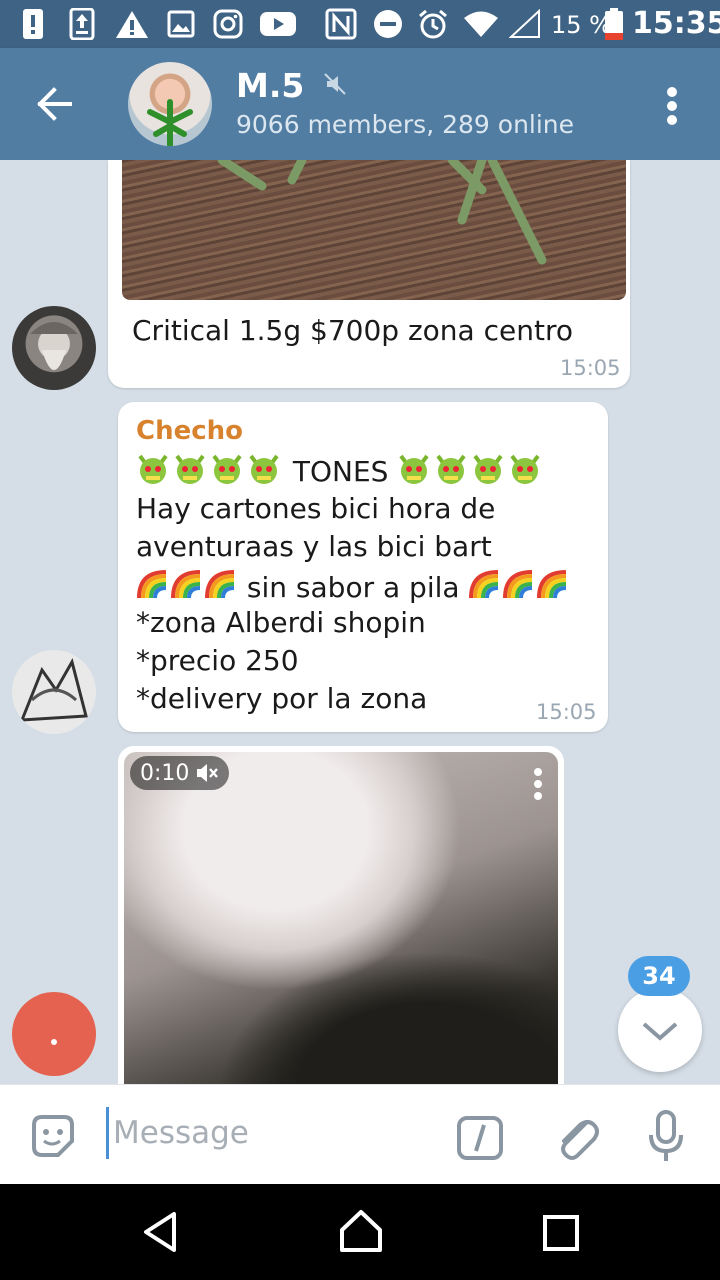 Image resolution: width=720 pixels, height=1280 pixels. What do you see at coordinates (132, 24) in the screenshot?
I see `warning-icon` at bounding box center [132, 24].